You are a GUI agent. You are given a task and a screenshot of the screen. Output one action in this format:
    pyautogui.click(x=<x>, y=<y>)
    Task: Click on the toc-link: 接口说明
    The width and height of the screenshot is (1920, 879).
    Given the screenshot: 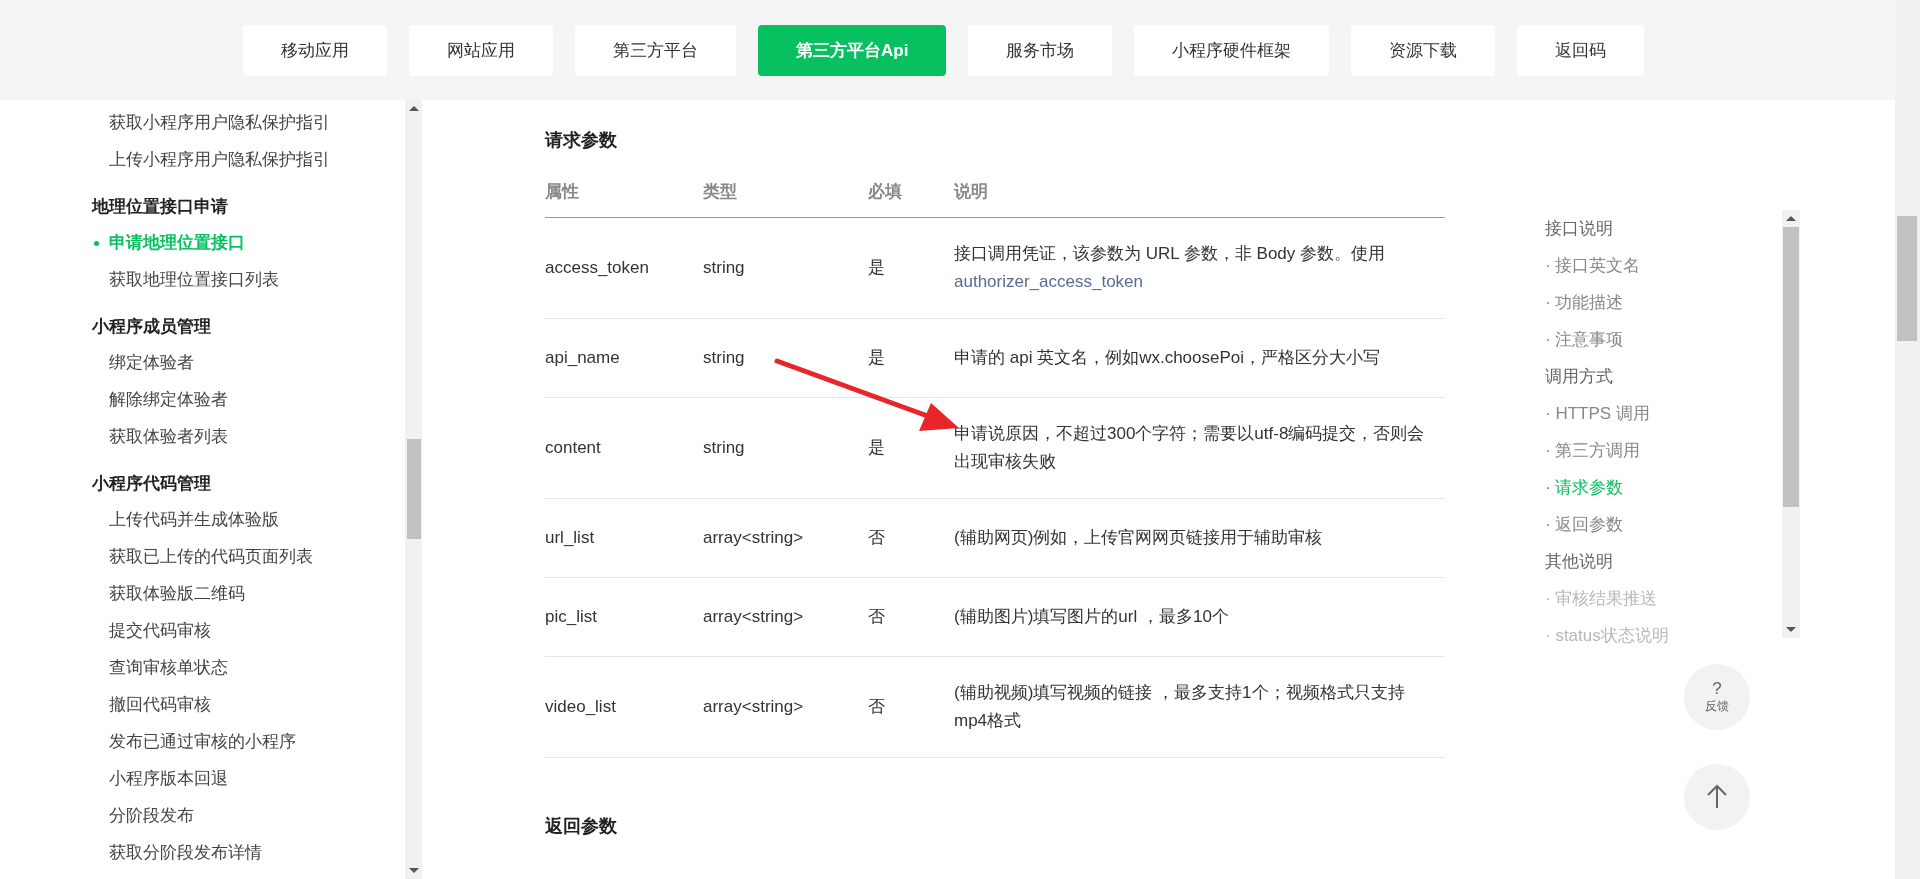 What is the action you would take?
    pyautogui.click(x=1662, y=228)
    